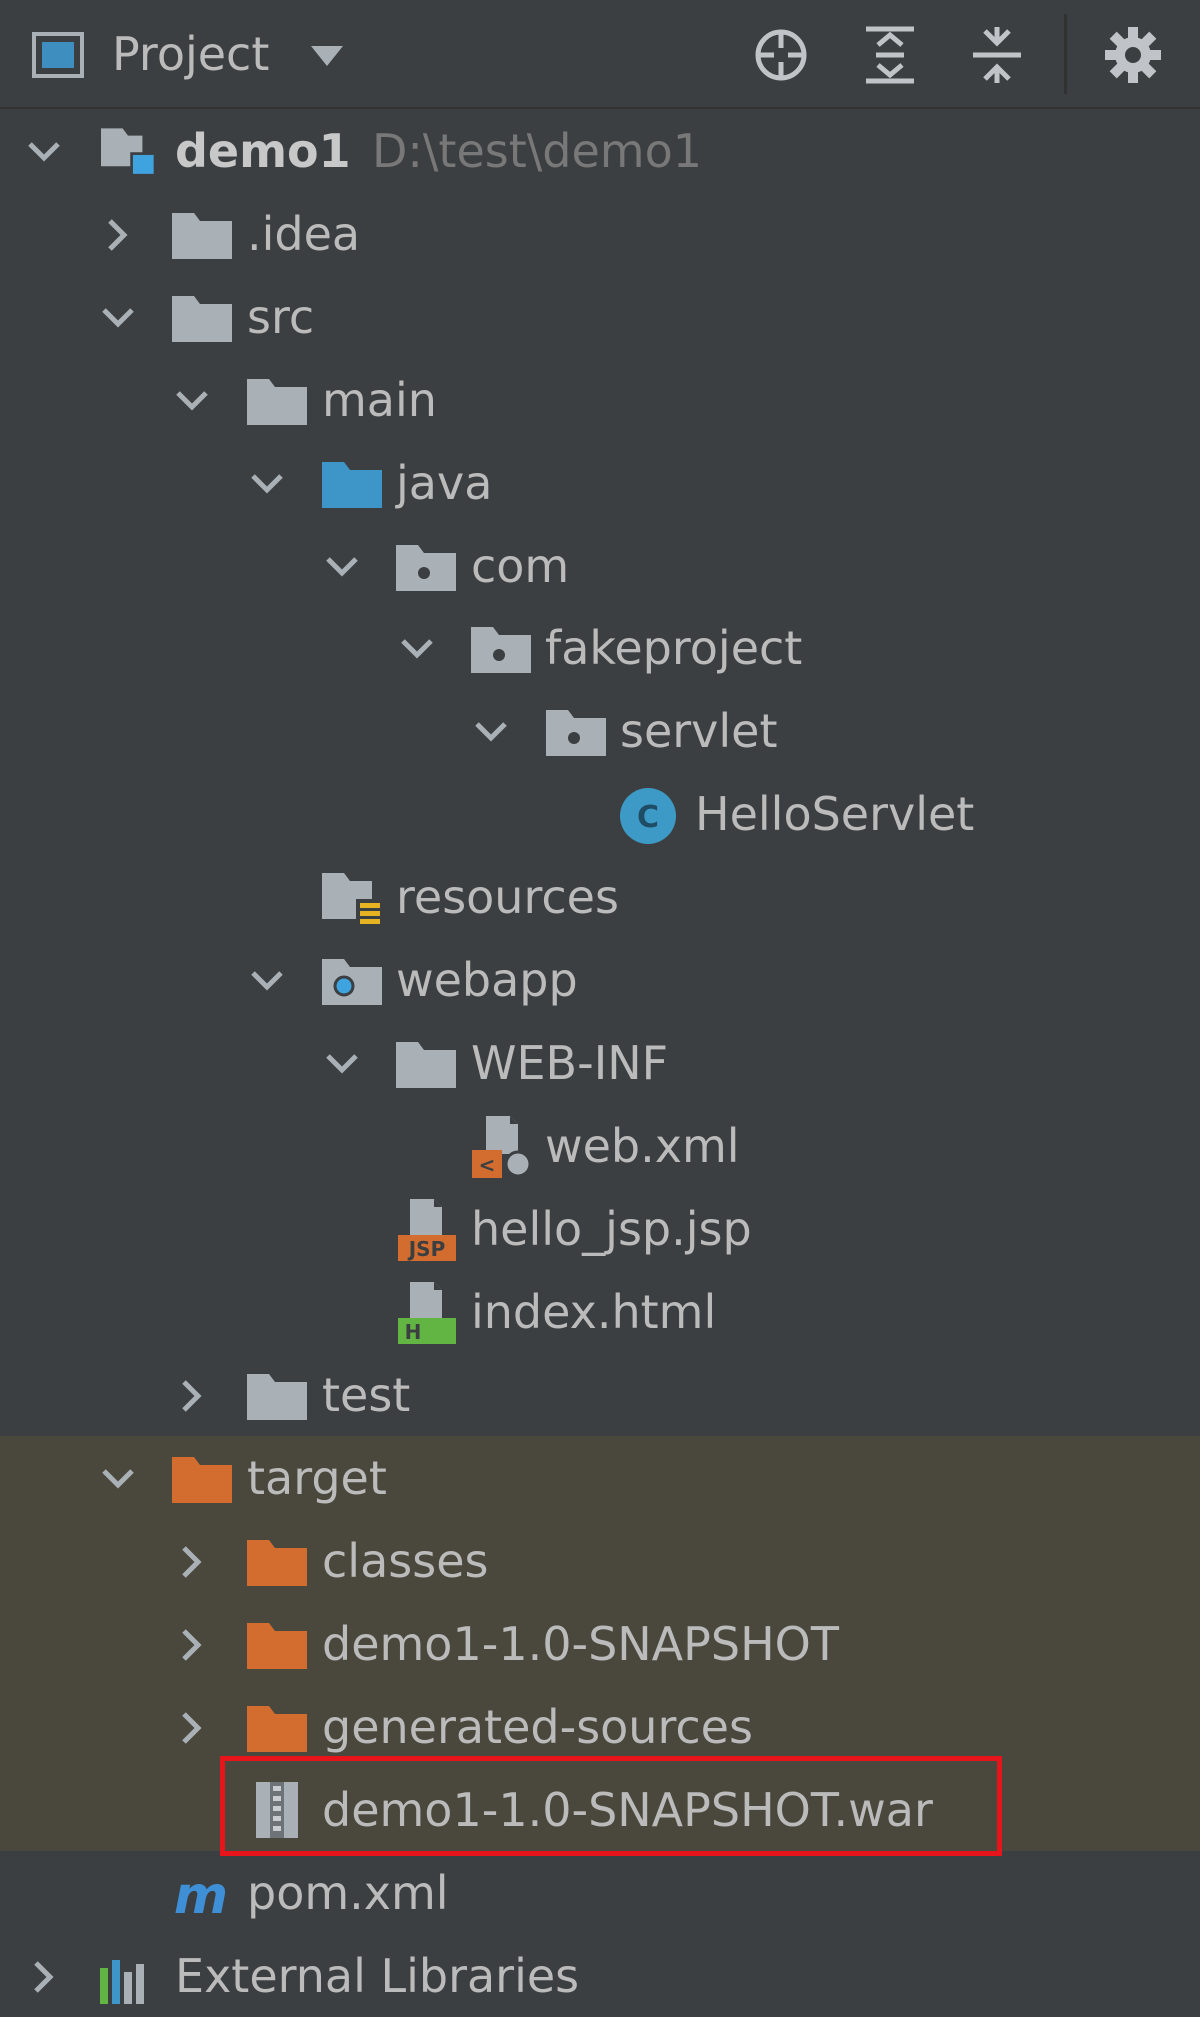 The image size is (1200, 2017). Describe the element at coordinates (122, 1982) in the screenshot. I see `libraries-icon` at that location.